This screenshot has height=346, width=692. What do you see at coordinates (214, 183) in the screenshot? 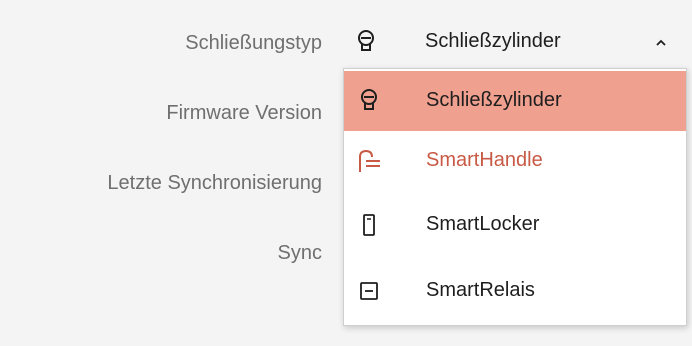
I see `last-sync-label: Letzte Synchronisierung` at bounding box center [214, 183].